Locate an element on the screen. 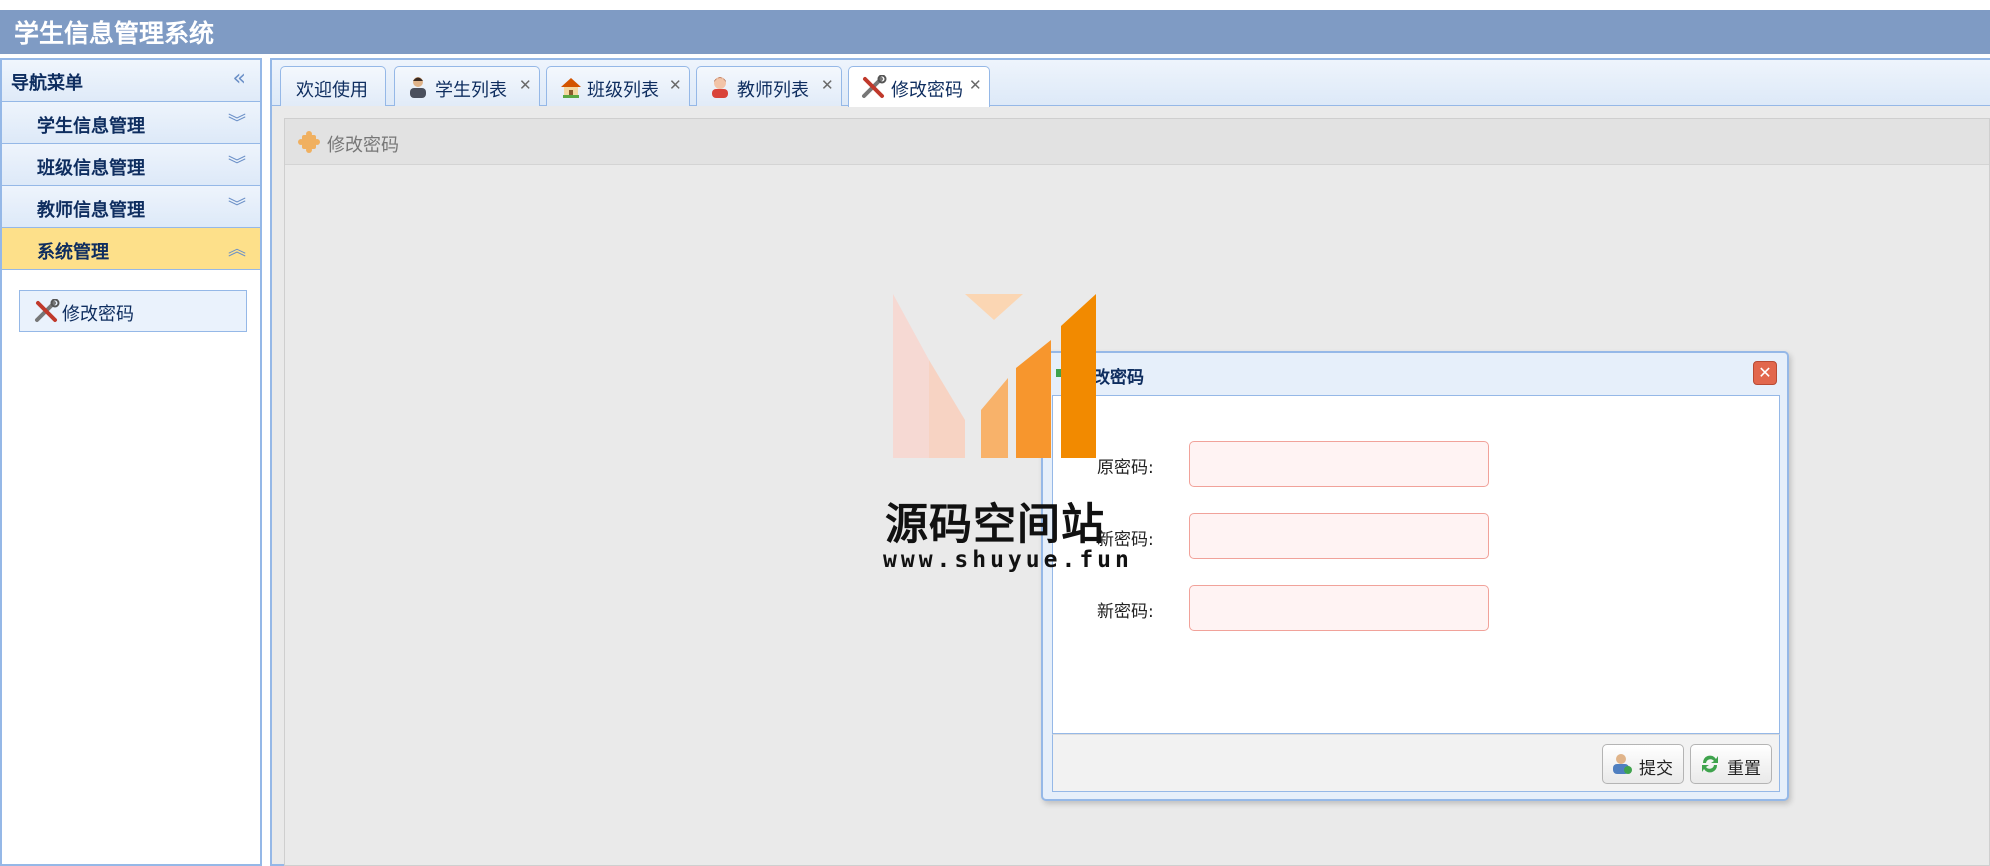  tab-welcome: 欢迎使用 is located at coordinates (333, 86).